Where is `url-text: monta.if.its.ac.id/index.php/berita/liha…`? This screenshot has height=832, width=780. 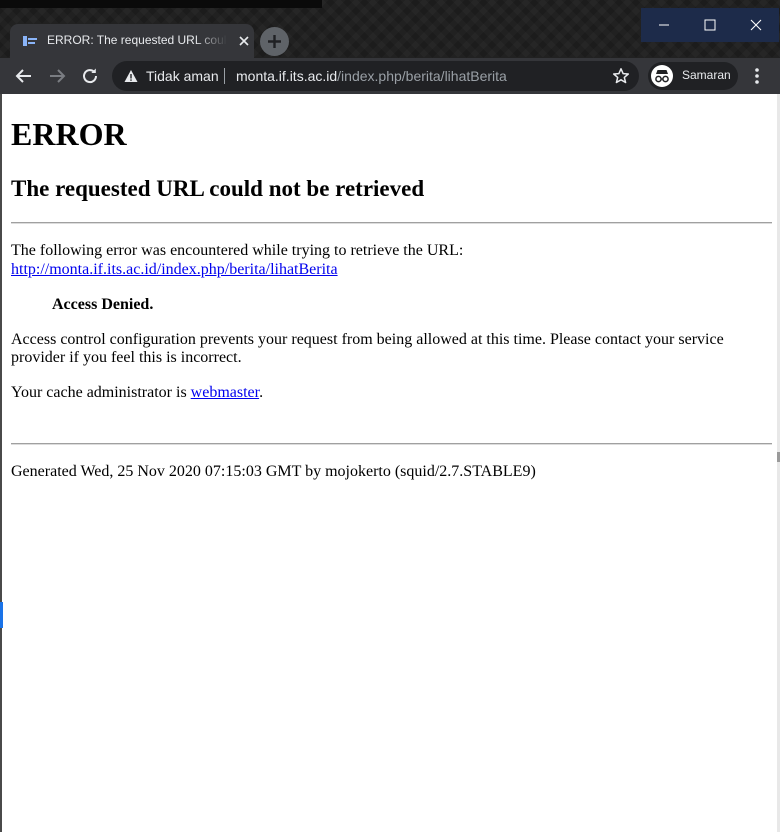 url-text: monta.if.its.ac.id/index.php/berita/liha… is located at coordinates (371, 76).